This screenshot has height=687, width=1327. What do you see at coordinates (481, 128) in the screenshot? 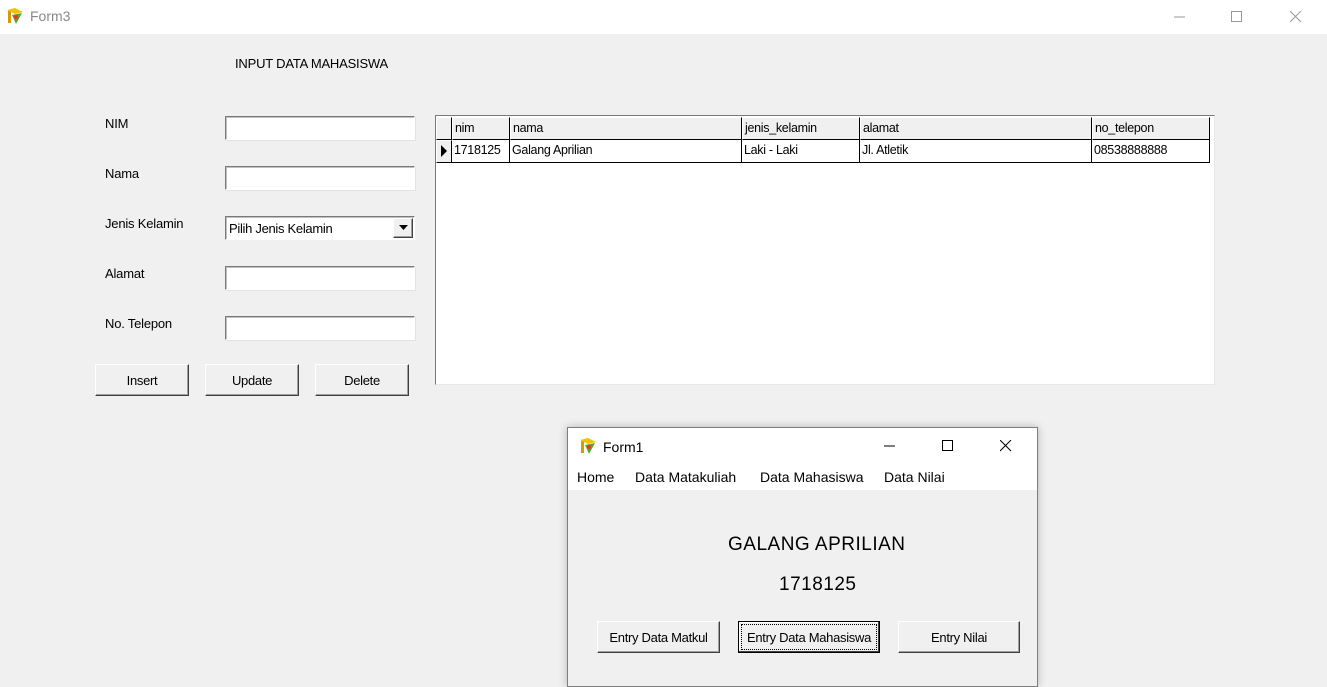
I see `column-header-nim: nim` at bounding box center [481, 128].